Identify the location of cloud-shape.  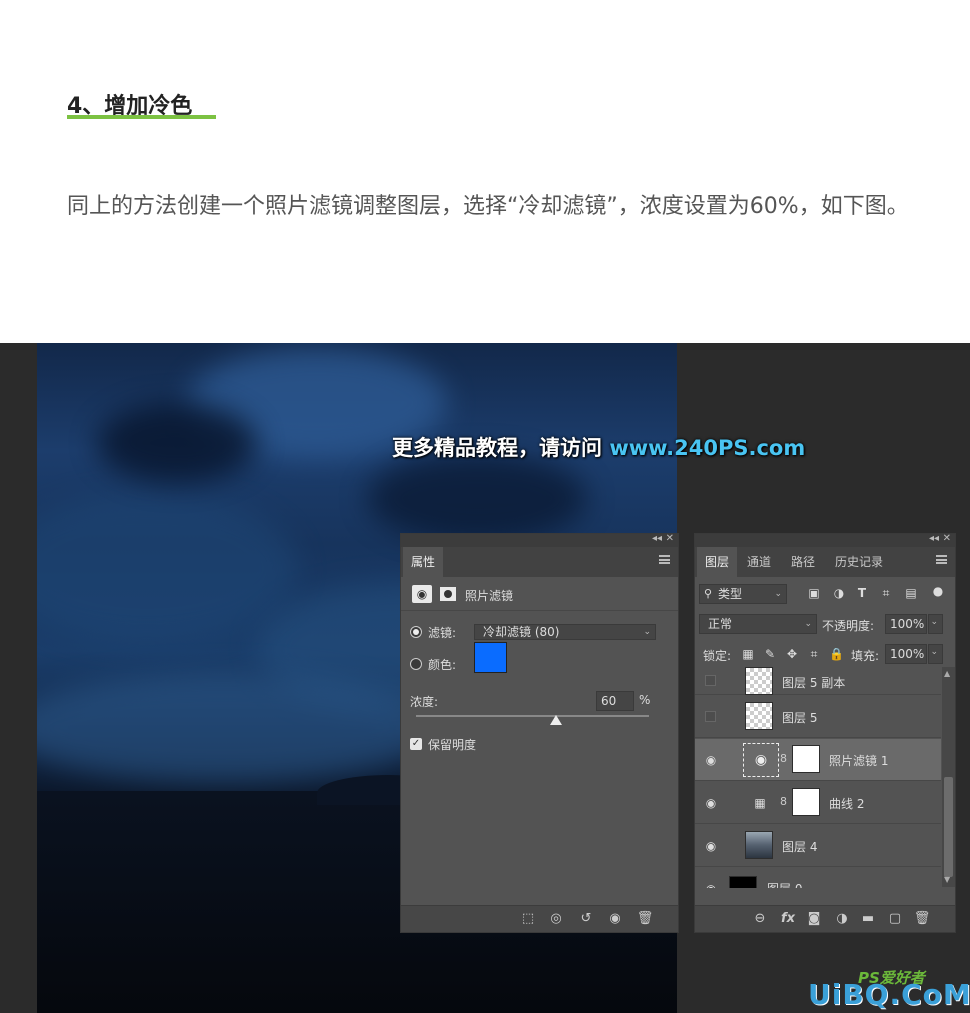
(237, 728).